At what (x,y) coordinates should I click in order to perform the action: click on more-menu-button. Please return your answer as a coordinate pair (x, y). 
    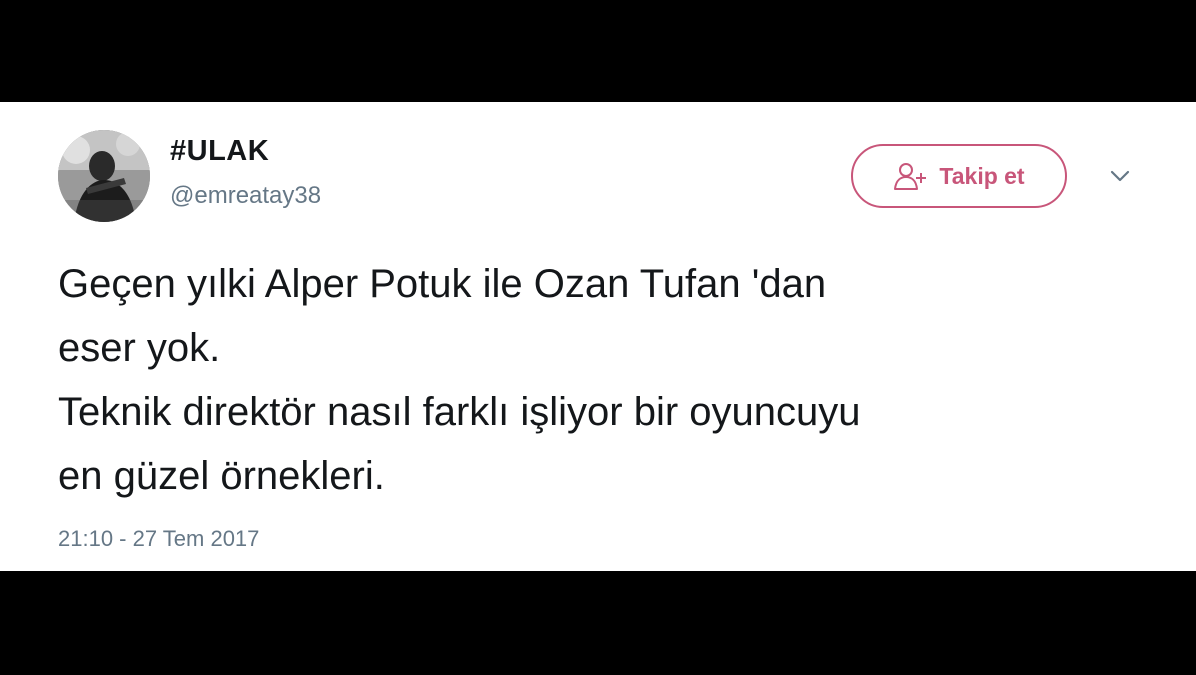
    Looking at the image, I should click on (1120, 176).